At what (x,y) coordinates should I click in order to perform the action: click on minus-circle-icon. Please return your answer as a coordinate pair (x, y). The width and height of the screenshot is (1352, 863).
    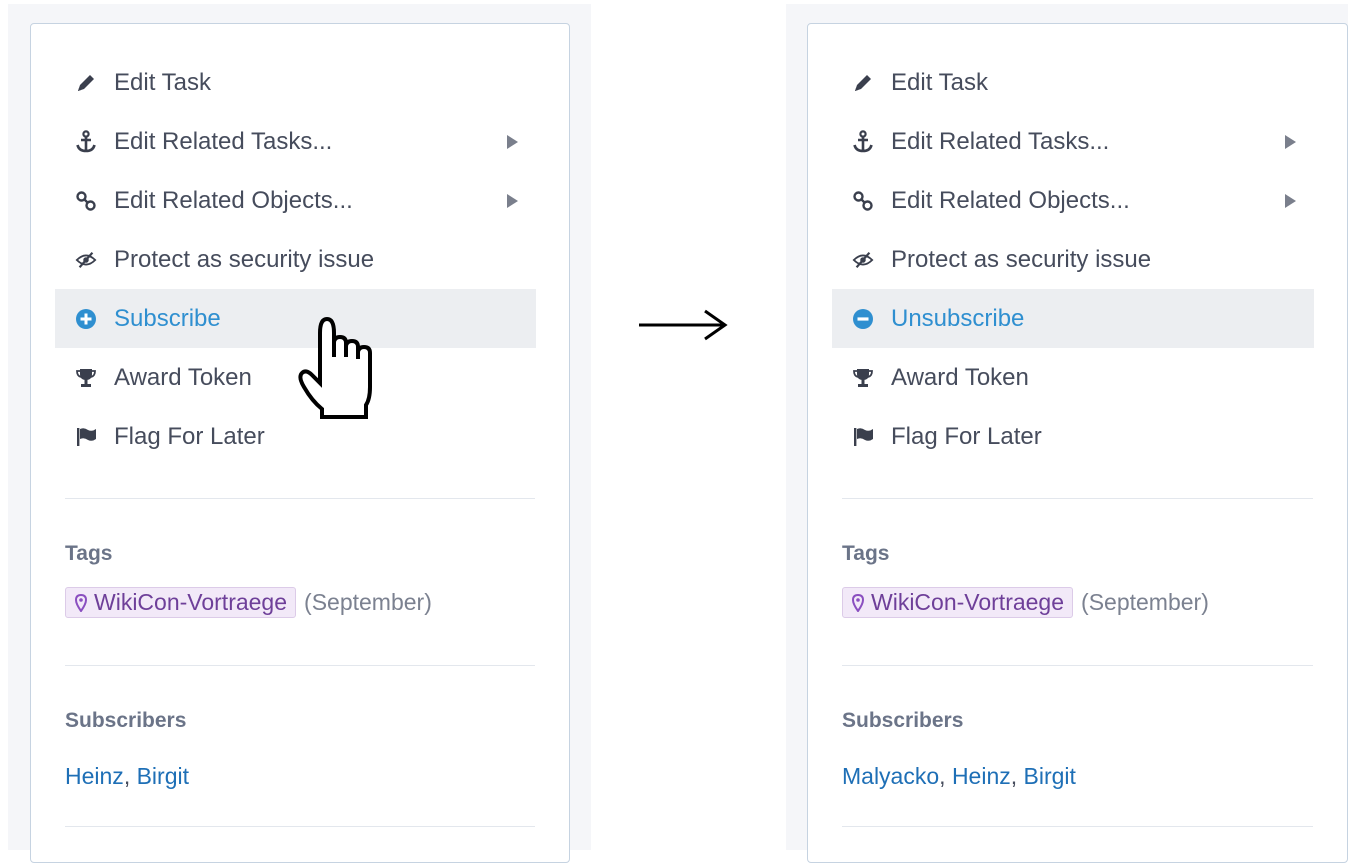
    Looking at the image, I should click on (863, 319).